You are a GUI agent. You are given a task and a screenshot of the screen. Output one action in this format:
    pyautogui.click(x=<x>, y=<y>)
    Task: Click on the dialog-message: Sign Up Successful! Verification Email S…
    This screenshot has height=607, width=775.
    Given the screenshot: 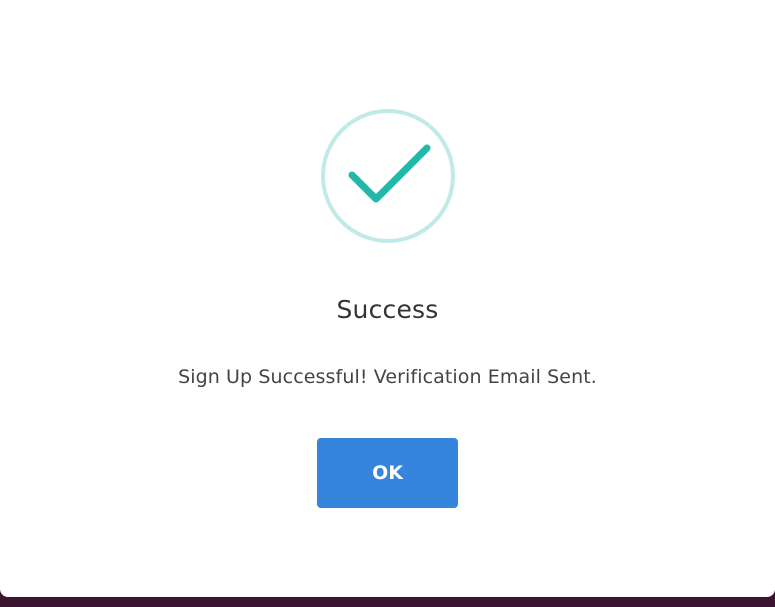 What is the action you would take?
    pyautogui.click(x=387, y=377)
    